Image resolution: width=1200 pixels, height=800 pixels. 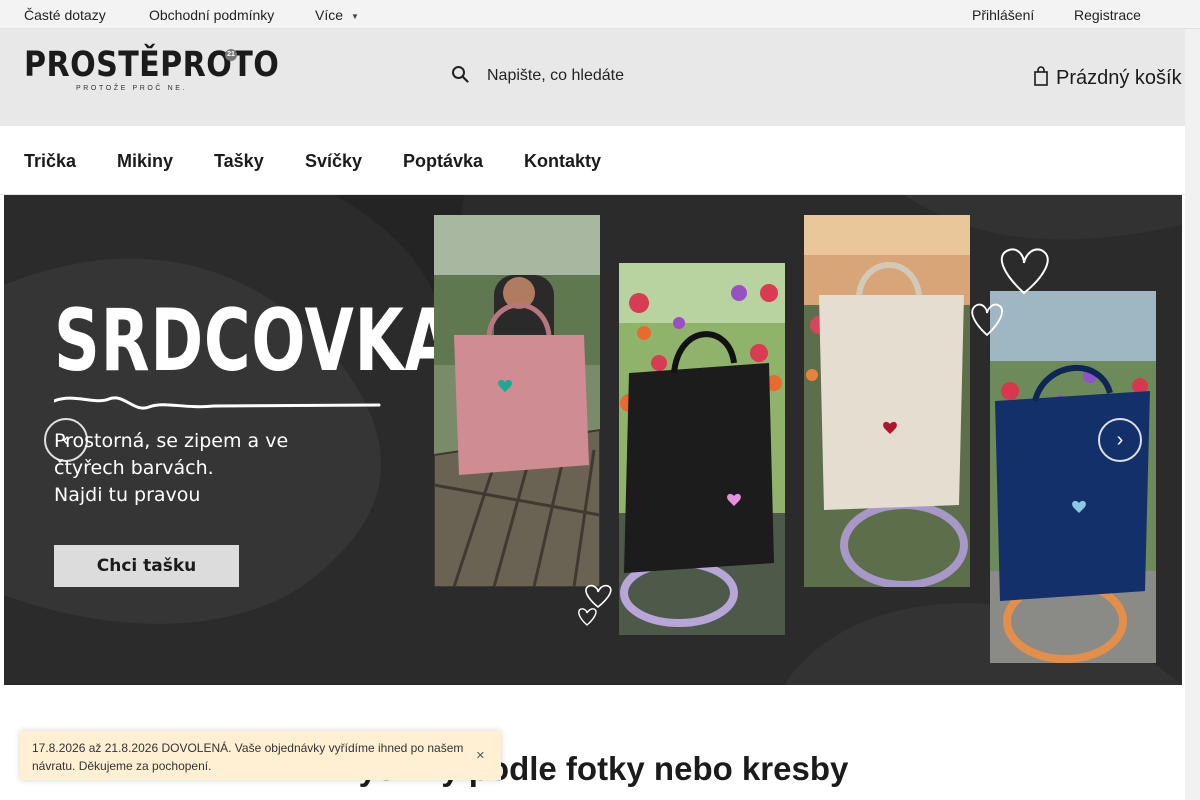 What do you see at coordinates (329, 15) in the screenshot?
I see `more-menu-label: Více` at bounding box center [329, 15].